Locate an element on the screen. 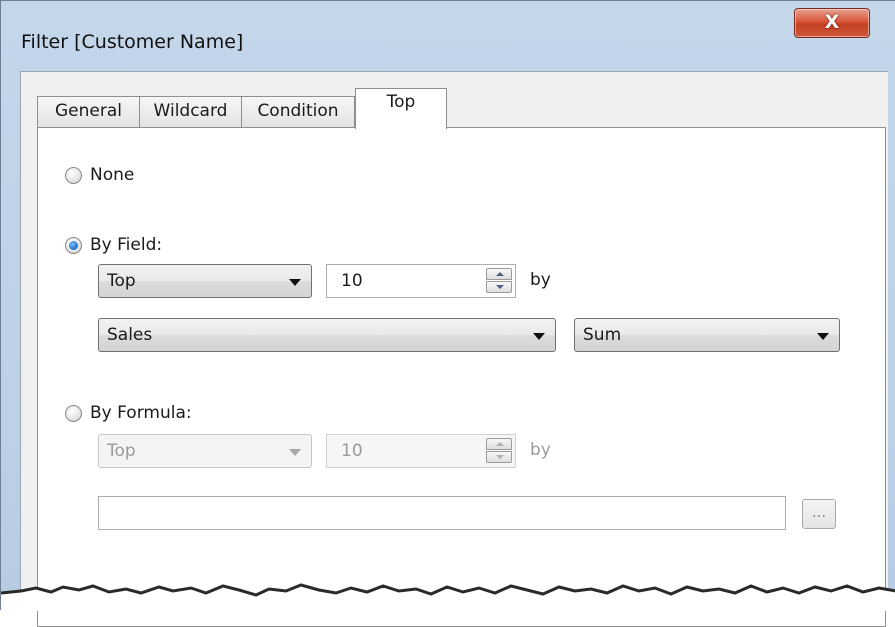  by-field-direction-select: Top is located at coordinates (205, 281).